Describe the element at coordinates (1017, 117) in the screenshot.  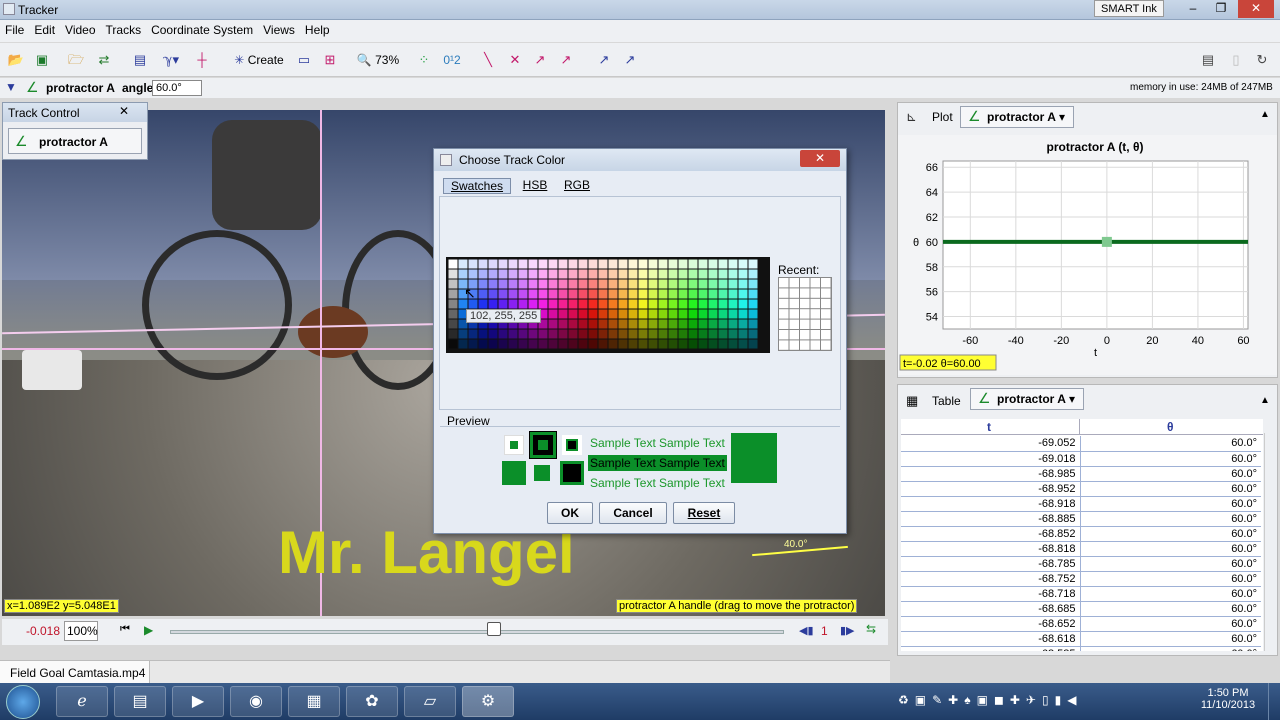
I see `plot-track-dropdown: ∠ protractor A ▾` at that location.